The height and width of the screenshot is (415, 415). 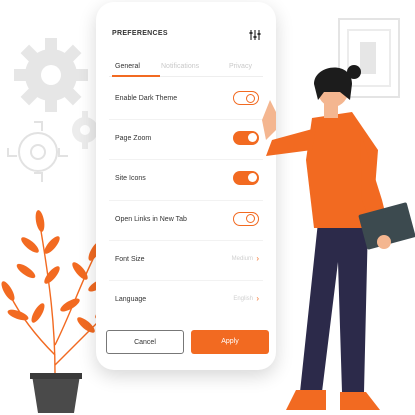 I want to click on setting-label: Font Size, so click(x=130, y=259).